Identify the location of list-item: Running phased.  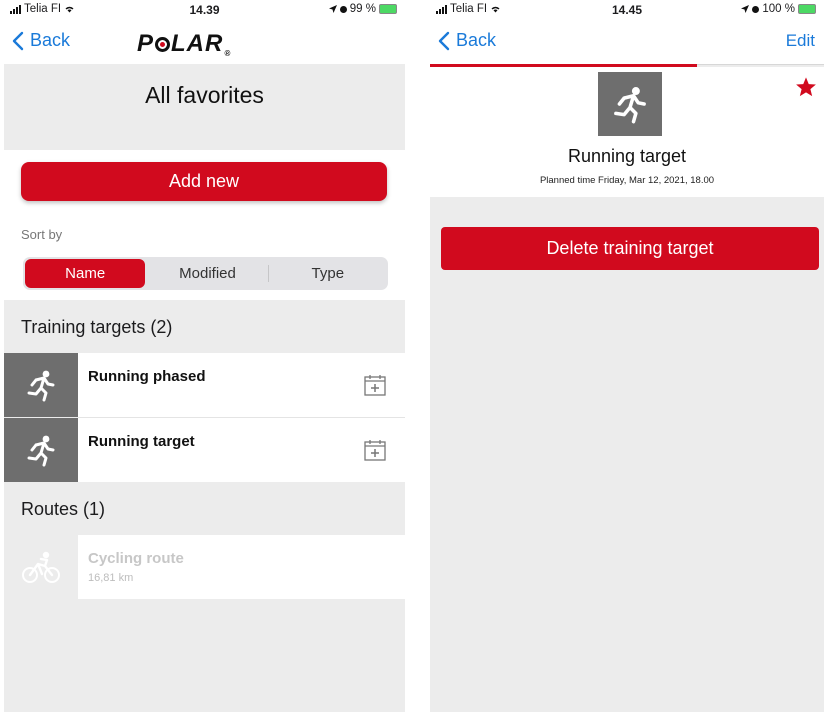
(204, 385).